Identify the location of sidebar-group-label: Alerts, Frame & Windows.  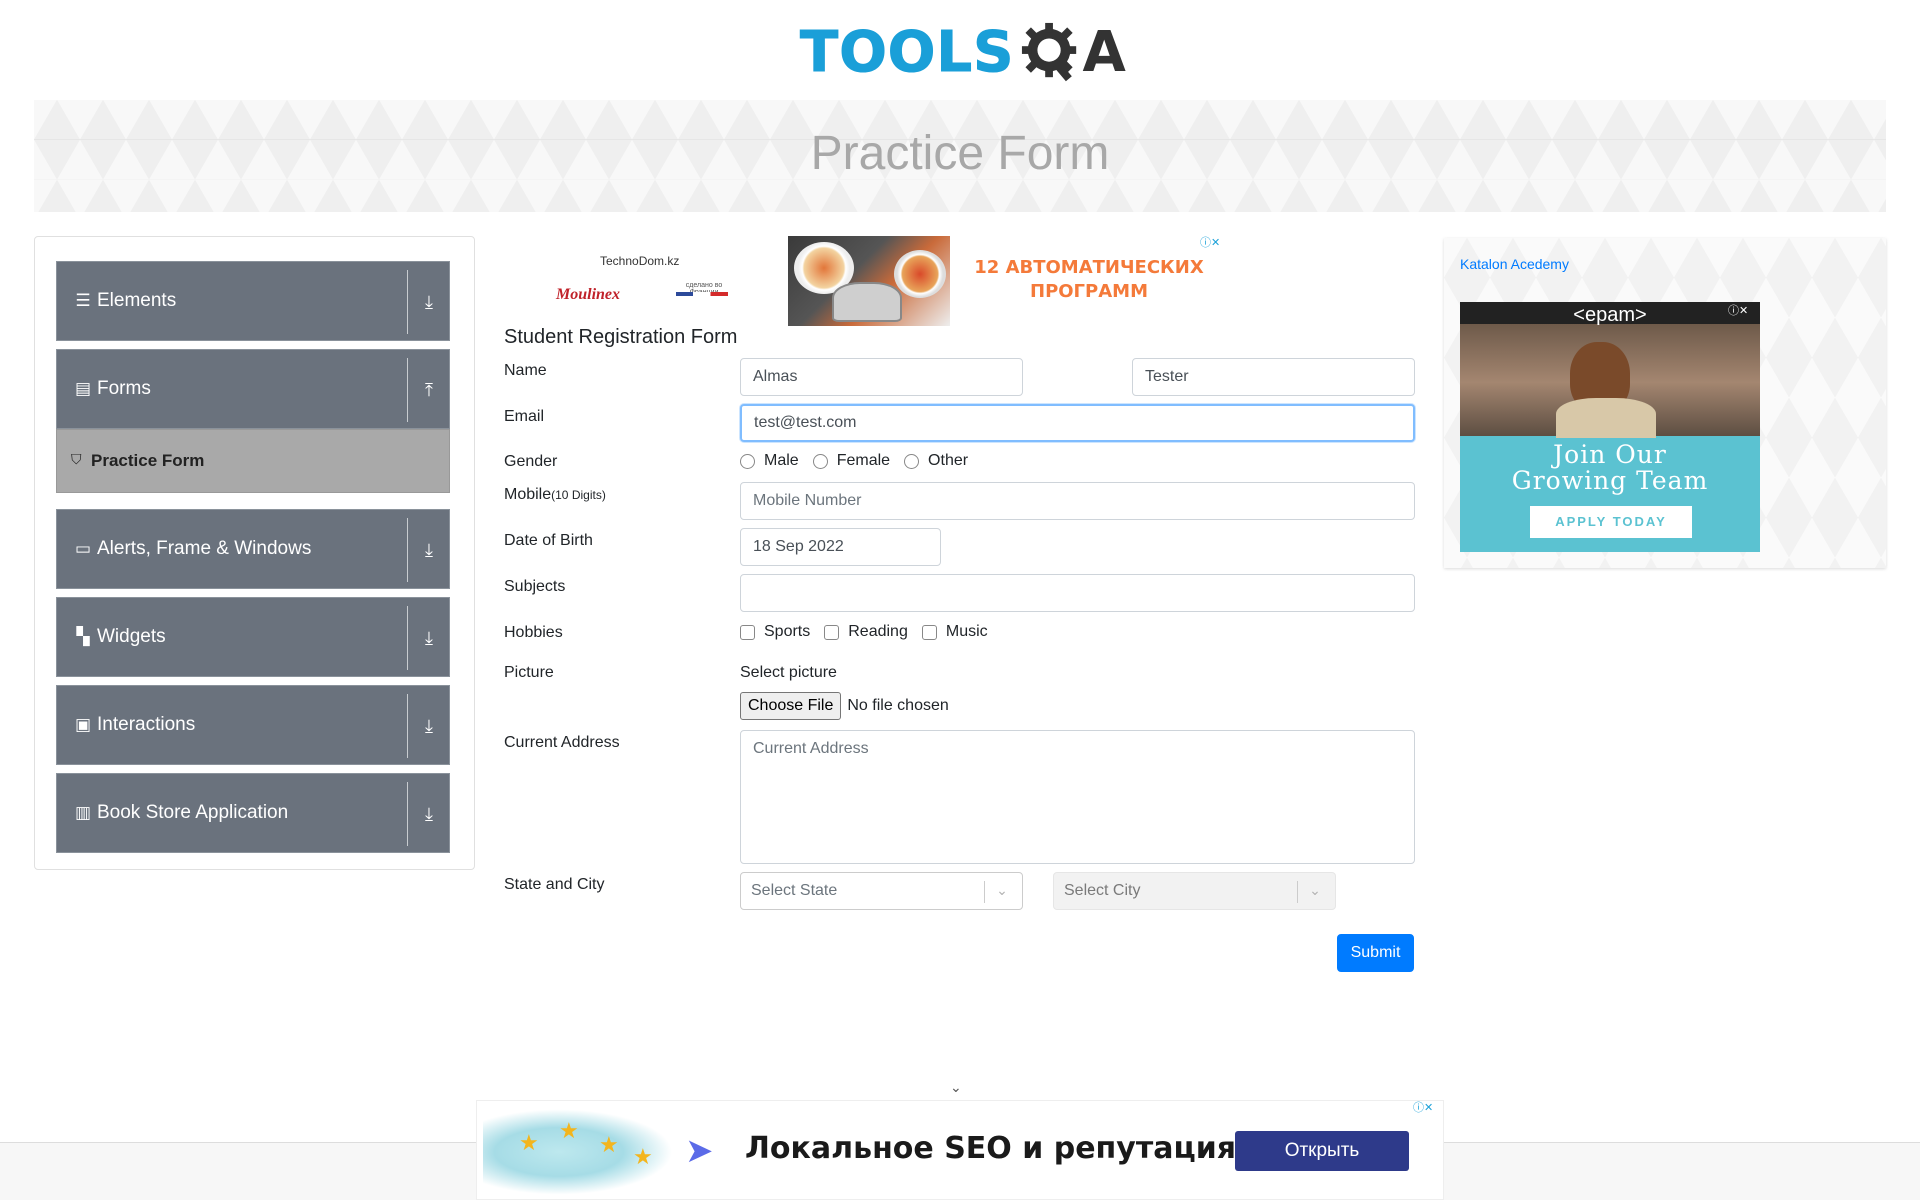
(204, 548).